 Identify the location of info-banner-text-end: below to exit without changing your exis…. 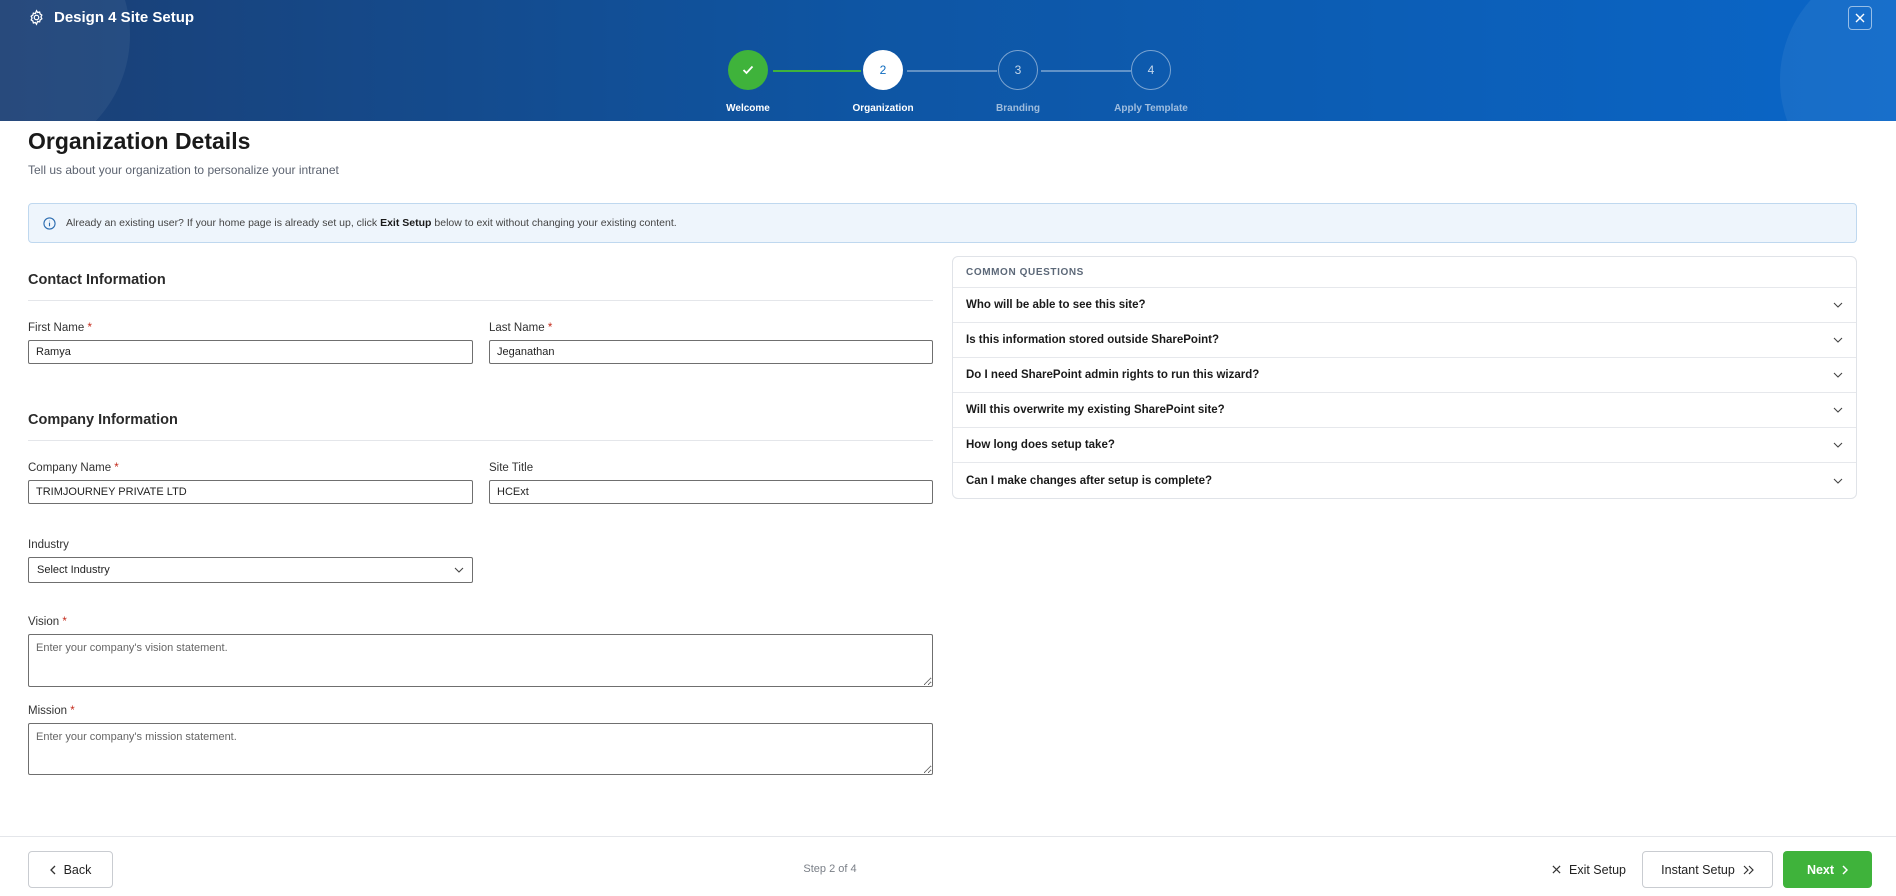
(555, 223).